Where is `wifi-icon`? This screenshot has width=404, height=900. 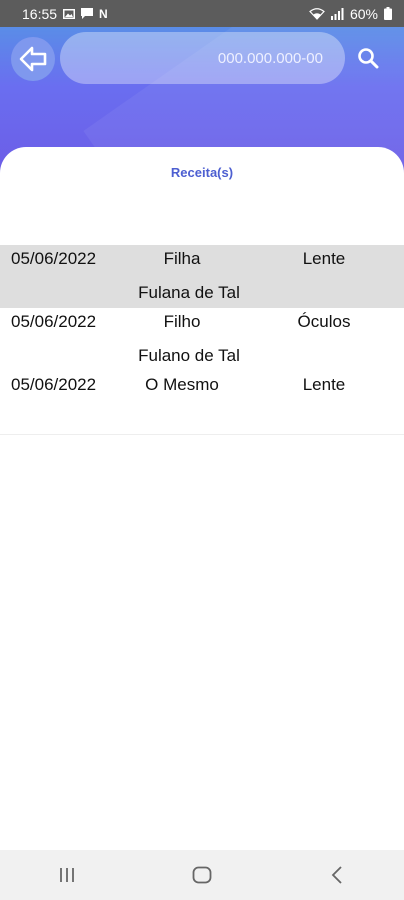 wifi-icon is located at coordinates (317, 13).